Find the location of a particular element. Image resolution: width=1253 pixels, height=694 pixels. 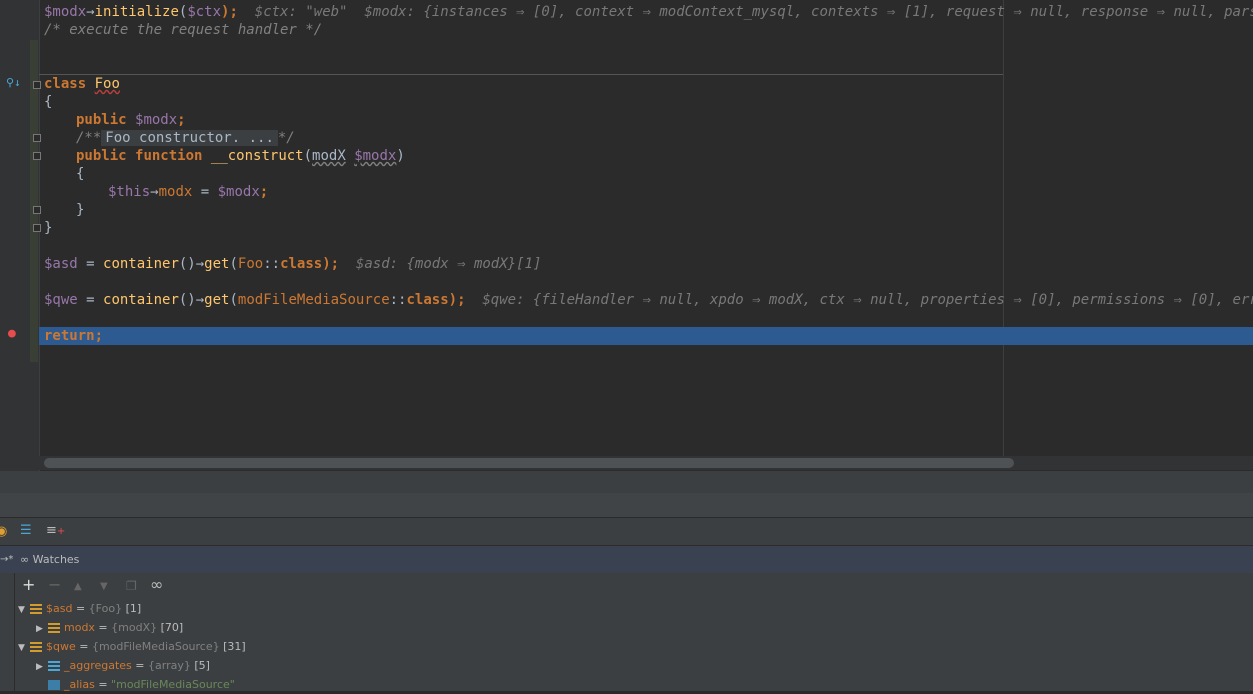

object-icon is located at coordinates (36, 609).